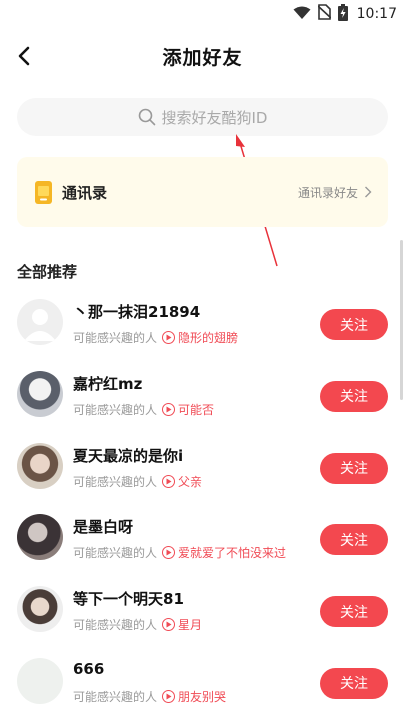  I want to click on user-subline: 可能感兴趣的人 隐形的翅膀, so click(155, 337).